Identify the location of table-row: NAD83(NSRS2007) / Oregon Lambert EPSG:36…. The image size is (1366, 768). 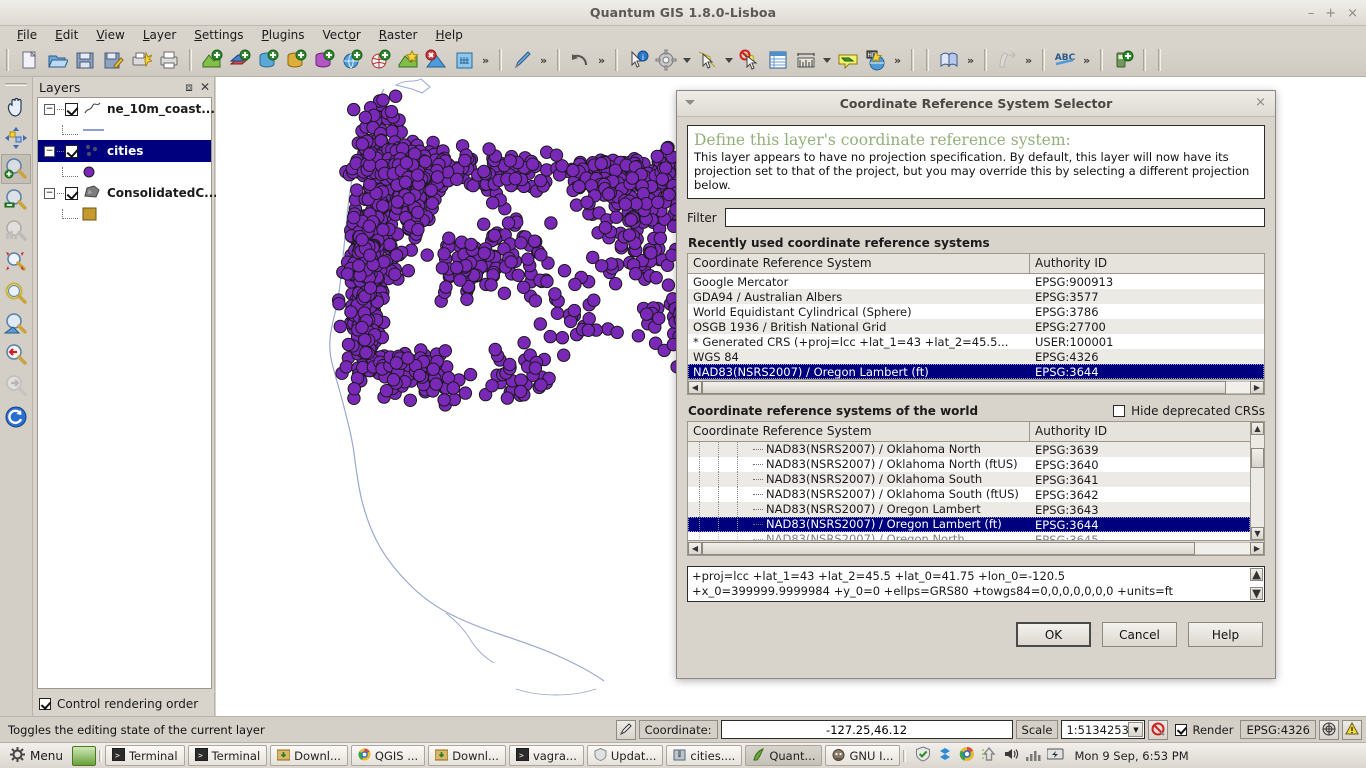
(969, 509).